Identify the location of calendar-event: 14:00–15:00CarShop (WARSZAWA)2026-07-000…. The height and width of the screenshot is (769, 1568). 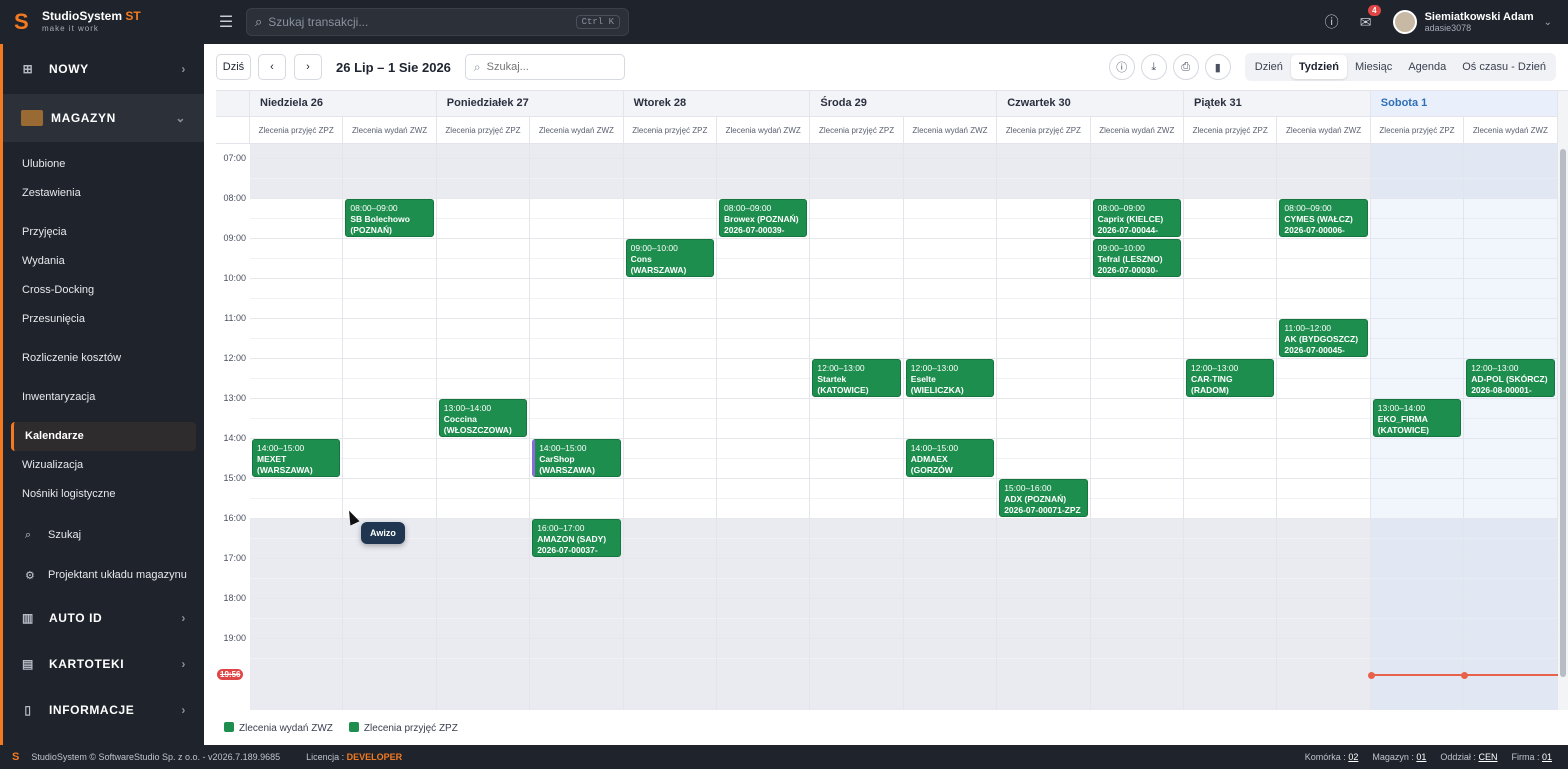
(576, 458).